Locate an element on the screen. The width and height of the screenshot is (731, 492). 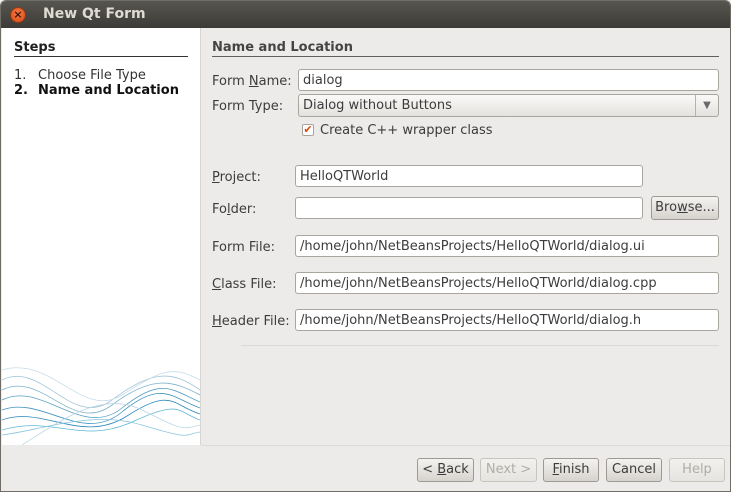
chevron-down-icon: ▼ is located at coordinates (706, 105).